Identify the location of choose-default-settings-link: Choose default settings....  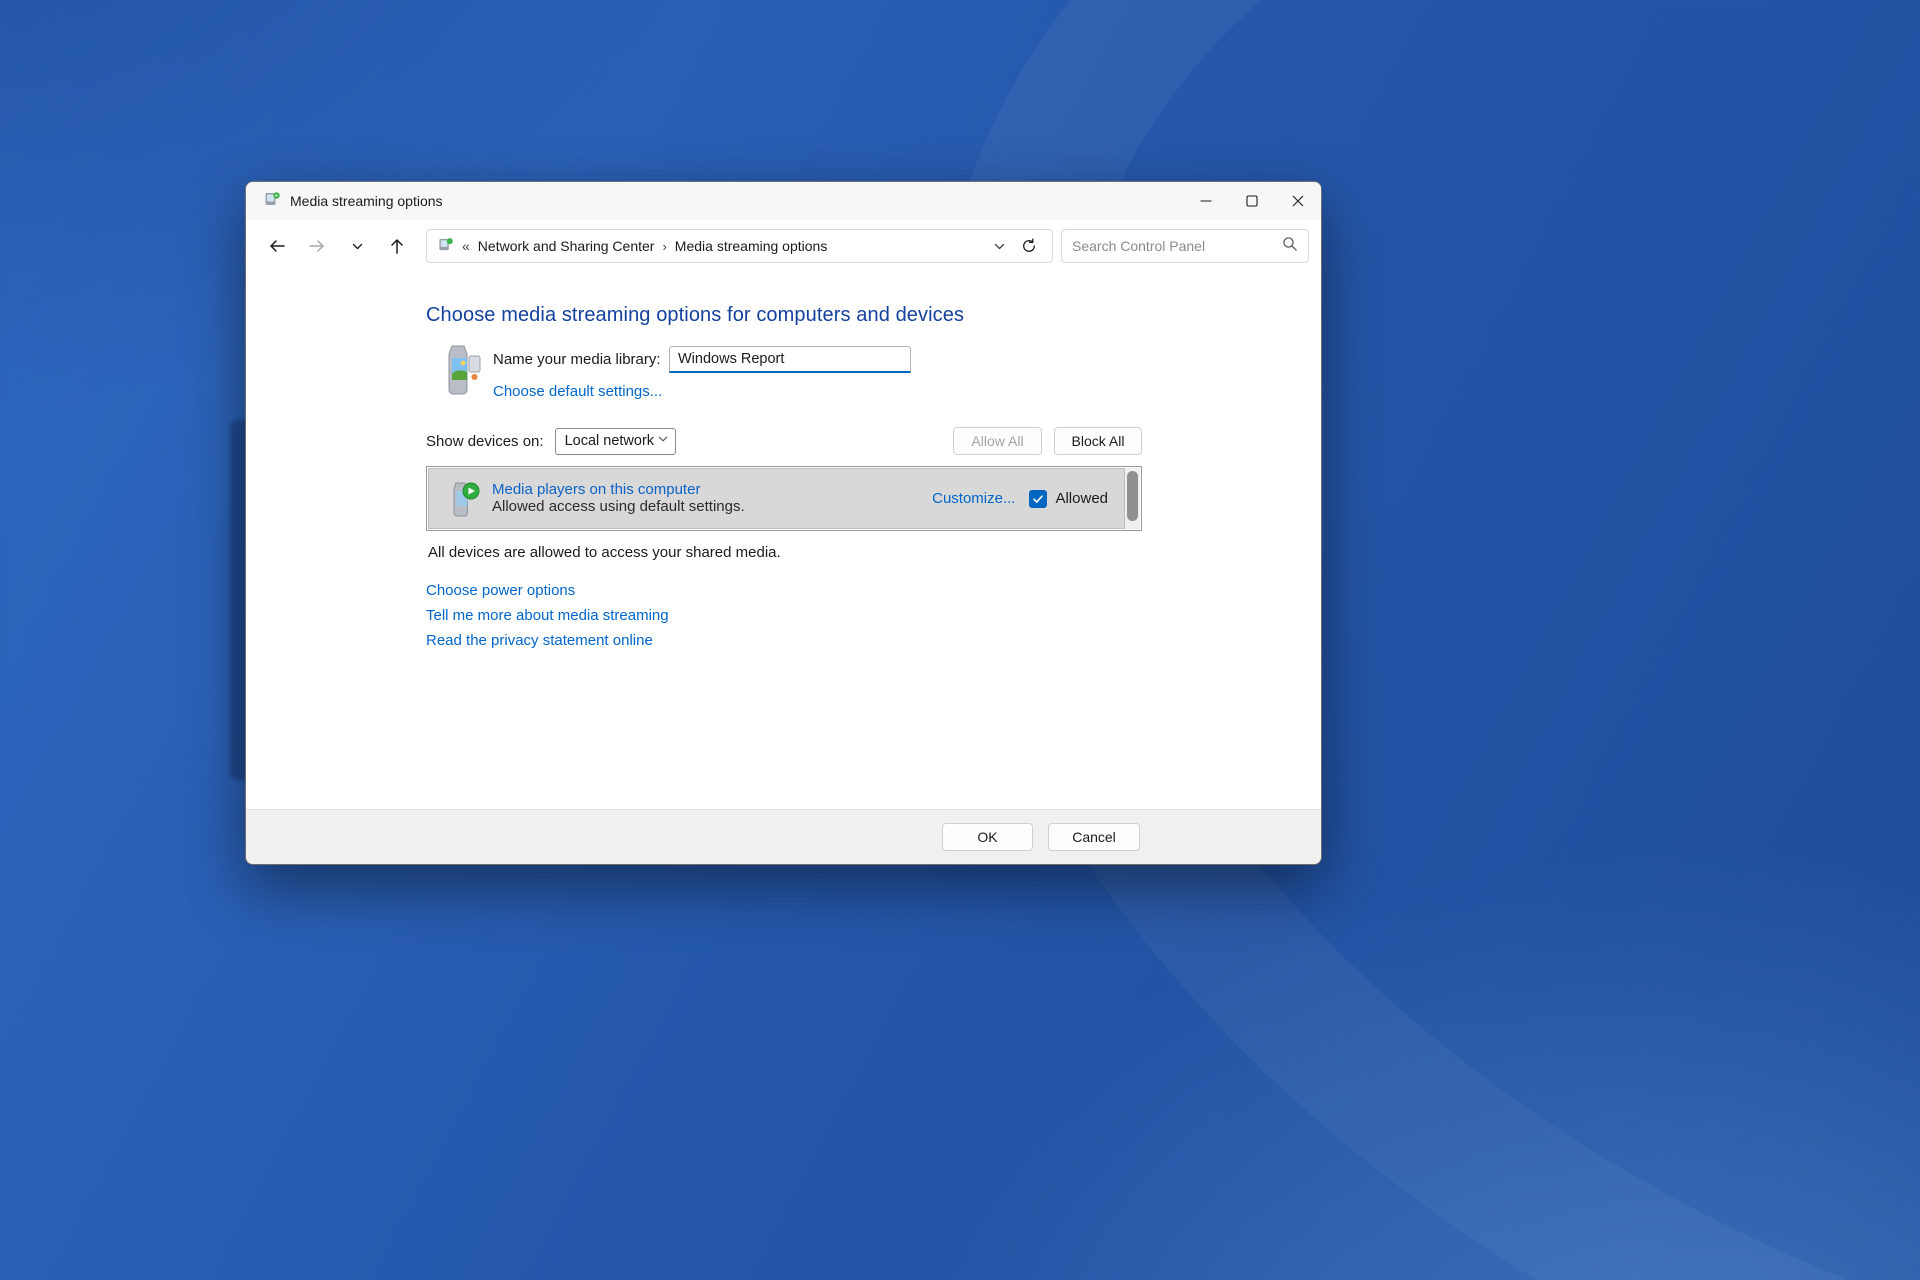
(577, 391).